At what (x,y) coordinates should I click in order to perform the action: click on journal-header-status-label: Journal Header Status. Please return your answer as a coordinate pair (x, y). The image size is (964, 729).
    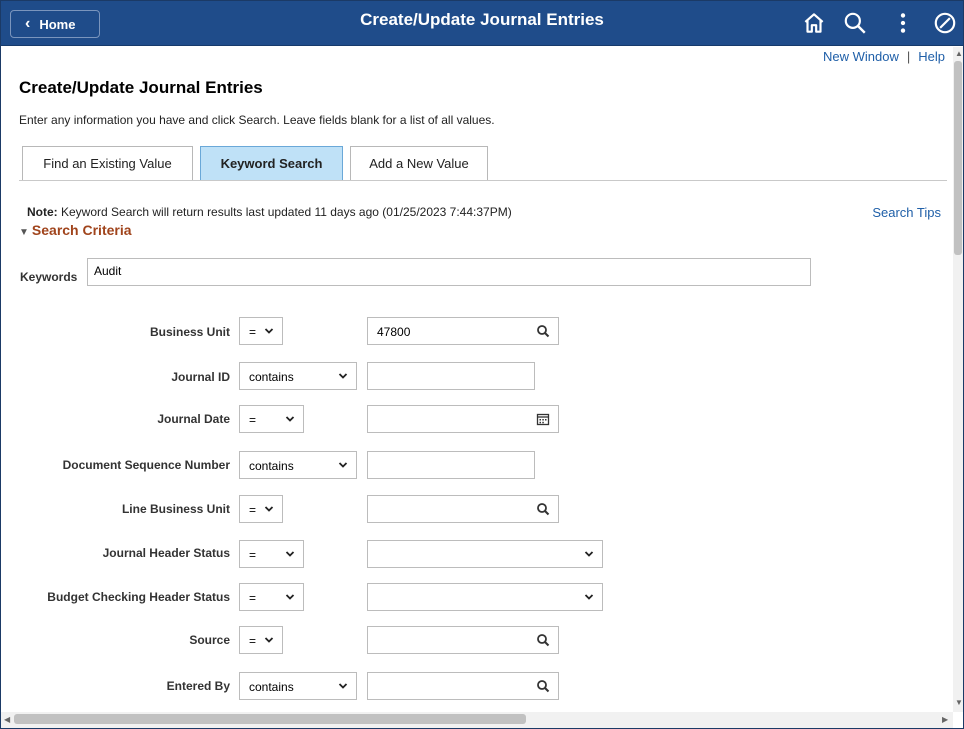
    Looking at the image, I should click on (166, 553).